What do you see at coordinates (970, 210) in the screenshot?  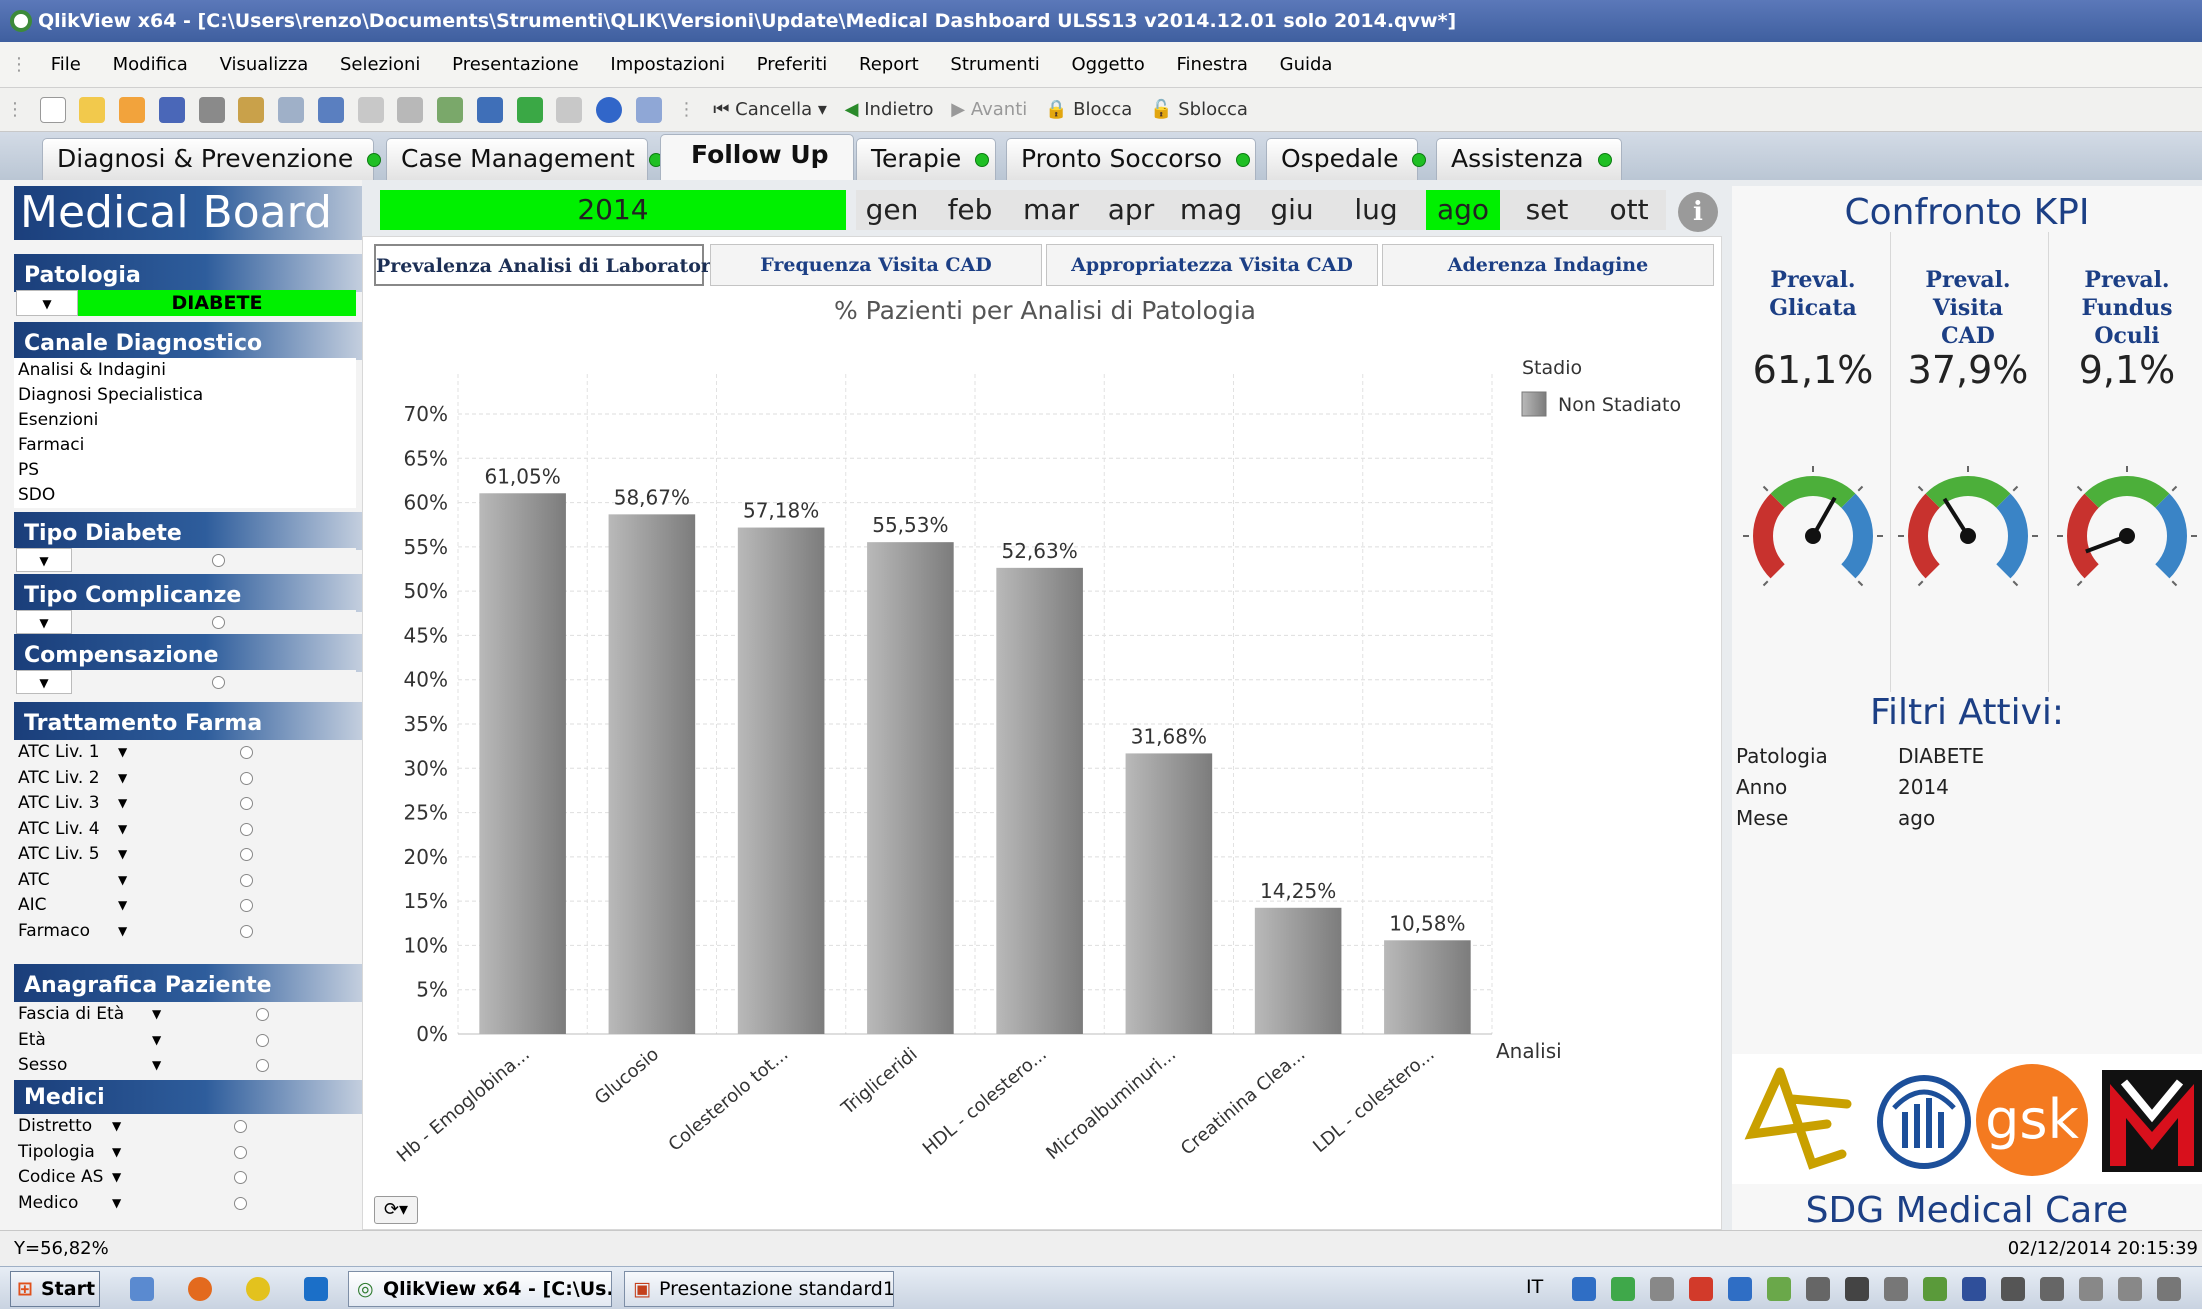 I see `month-feb: feb` at bounding box center [970, 210].